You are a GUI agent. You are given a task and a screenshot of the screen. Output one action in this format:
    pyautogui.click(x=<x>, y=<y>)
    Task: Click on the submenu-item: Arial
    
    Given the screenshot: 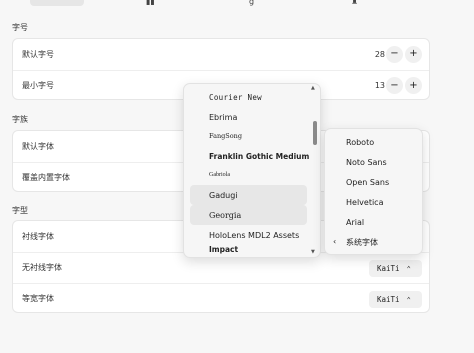 What is the action you would take?
    pyautogui.click(x=355, y=222)
    